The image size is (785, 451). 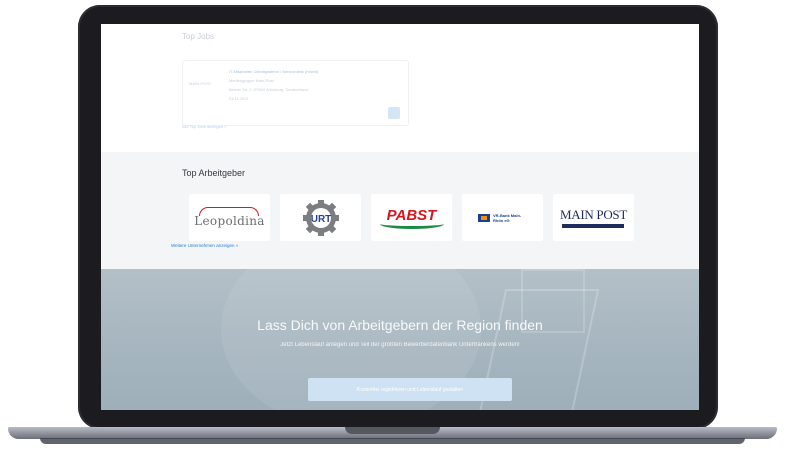 I want to click on vr-bank-wordmark: VR-Bank Main-Rhön eG, so click(x=507, y=217).